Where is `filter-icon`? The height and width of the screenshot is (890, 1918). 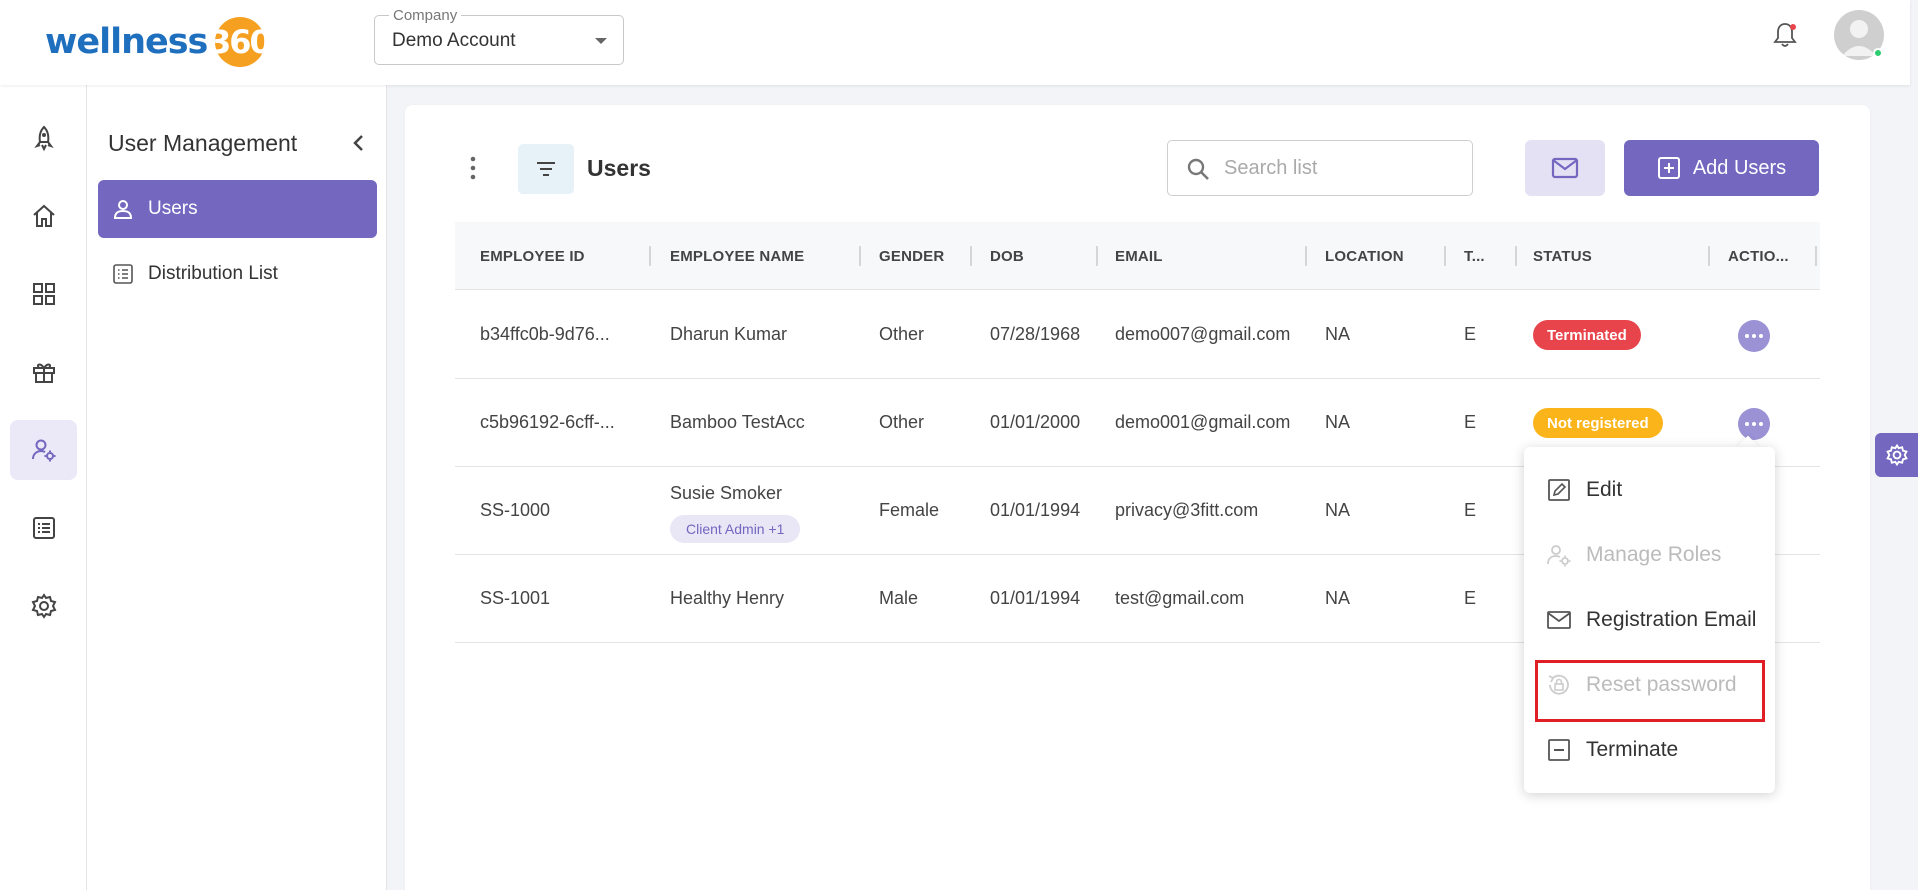
filter-icon is located at coordinates (546, 169).